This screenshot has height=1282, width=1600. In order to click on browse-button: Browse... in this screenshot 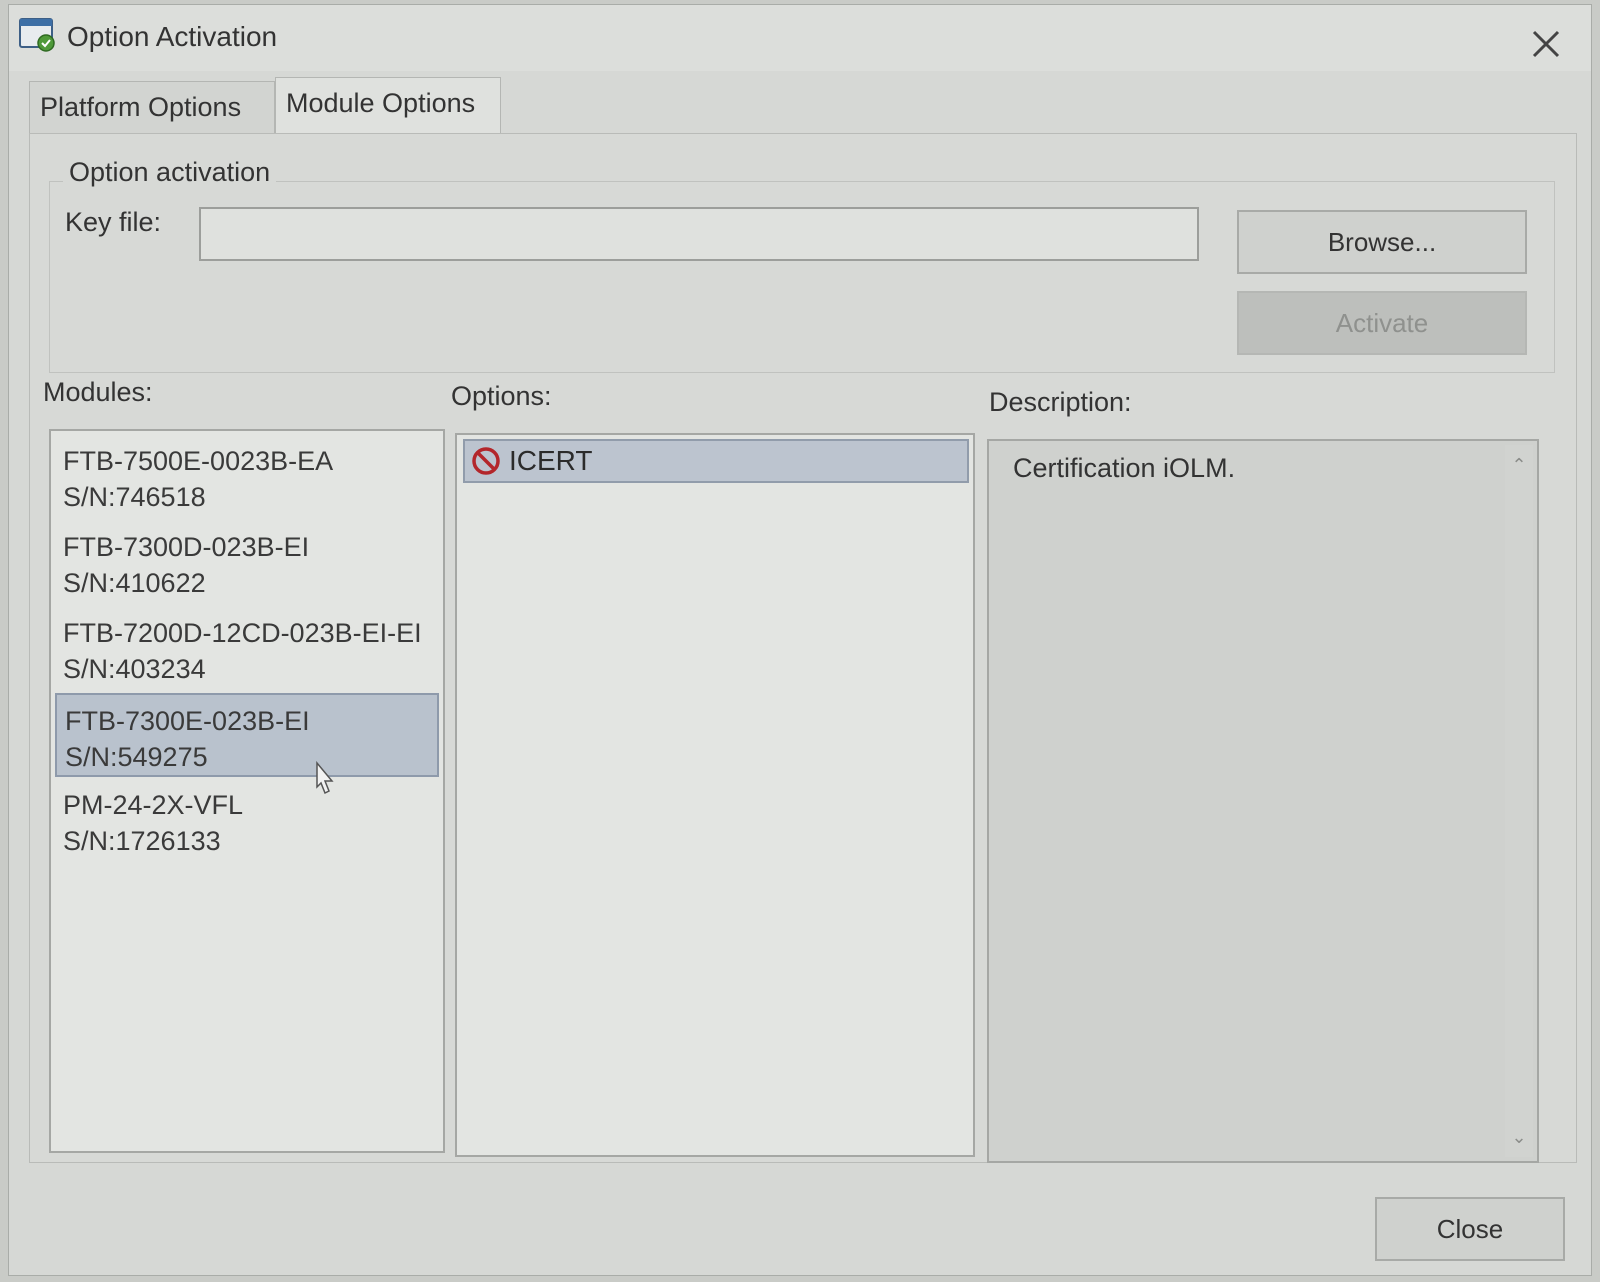, I will do `click(1382, 242)`.